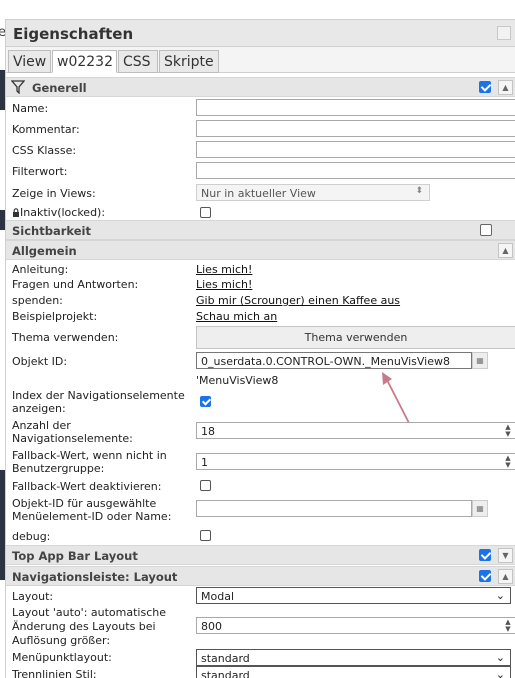  What do you see at coordinates (355, 430) in the screenshot?
I see `anzahl-input: 18 ▲ ▼` at bounding box center [355, 430].